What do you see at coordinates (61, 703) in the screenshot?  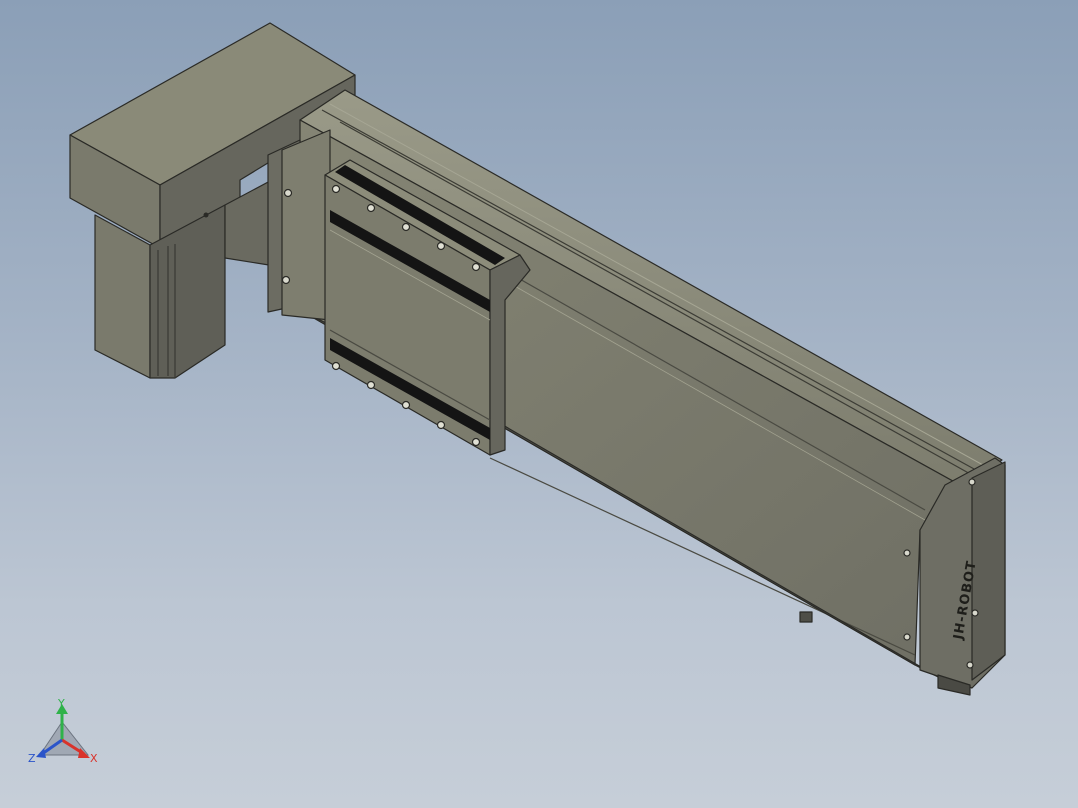 I see `triad-label-y: Y` at bounding box center [61, 703].